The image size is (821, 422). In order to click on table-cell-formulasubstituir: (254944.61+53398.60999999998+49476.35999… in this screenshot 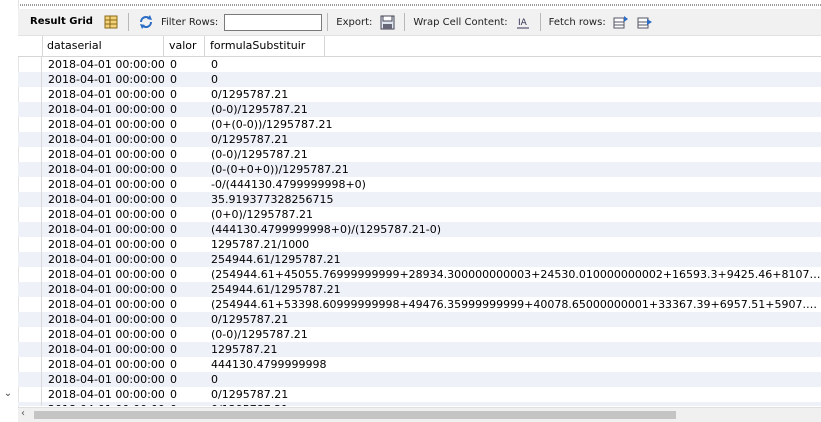, I will do `click(513, 304)`.